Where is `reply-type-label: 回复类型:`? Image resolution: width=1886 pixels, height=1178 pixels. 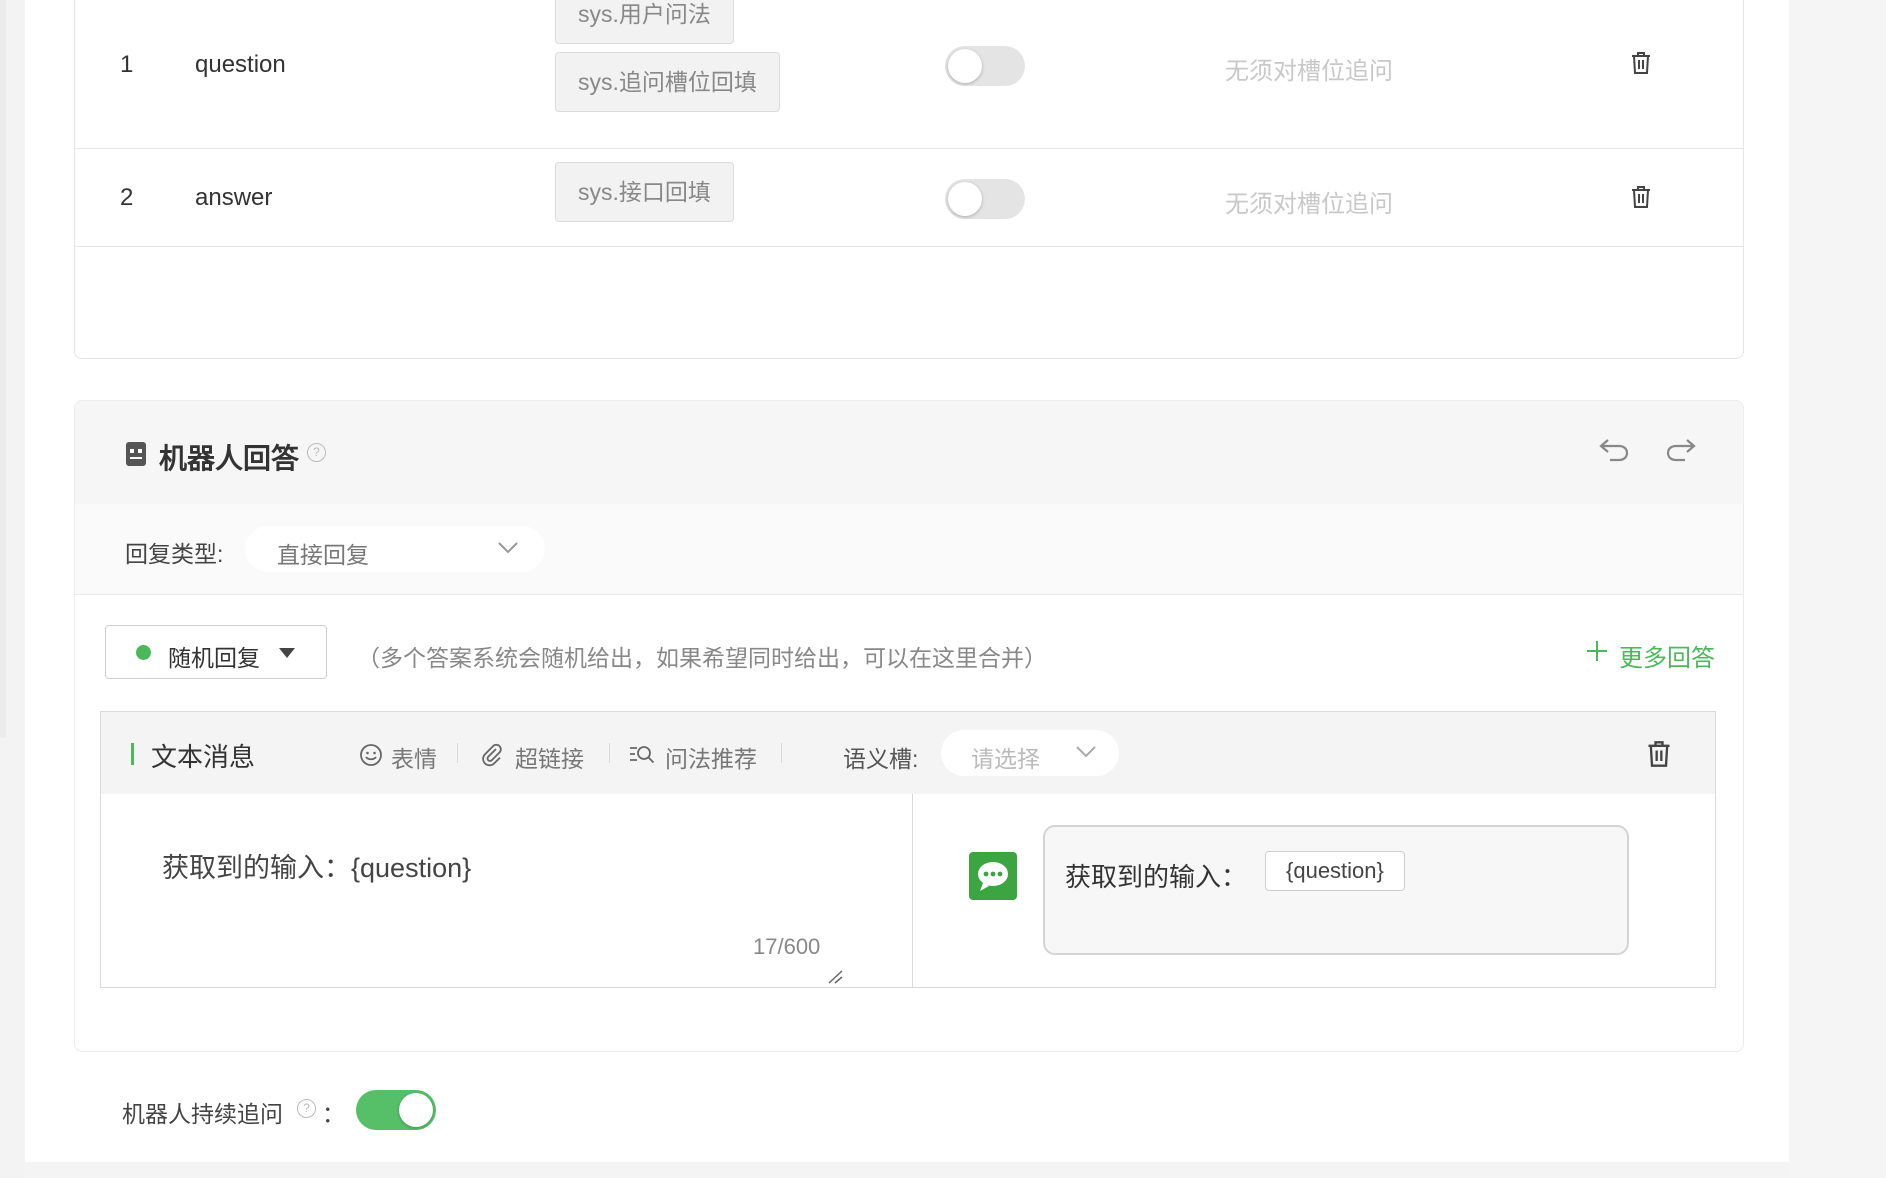 reply-type-label: 回复类型: is located at coordinates (174, 554).